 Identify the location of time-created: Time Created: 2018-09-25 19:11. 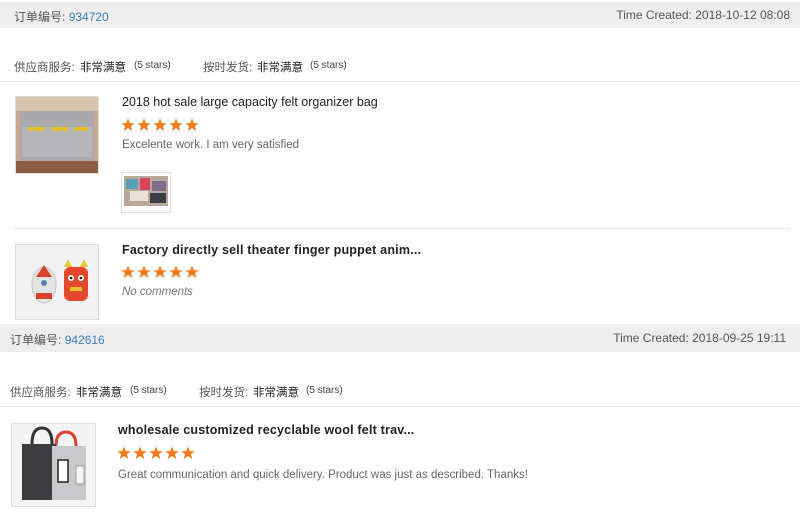
(699, 338).